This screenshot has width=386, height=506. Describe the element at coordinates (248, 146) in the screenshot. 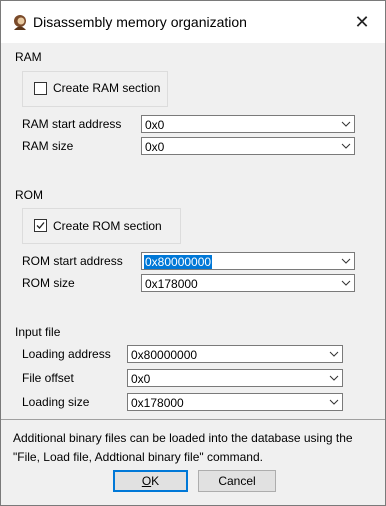

I see `ram-size-combo: 0x0` at that location.